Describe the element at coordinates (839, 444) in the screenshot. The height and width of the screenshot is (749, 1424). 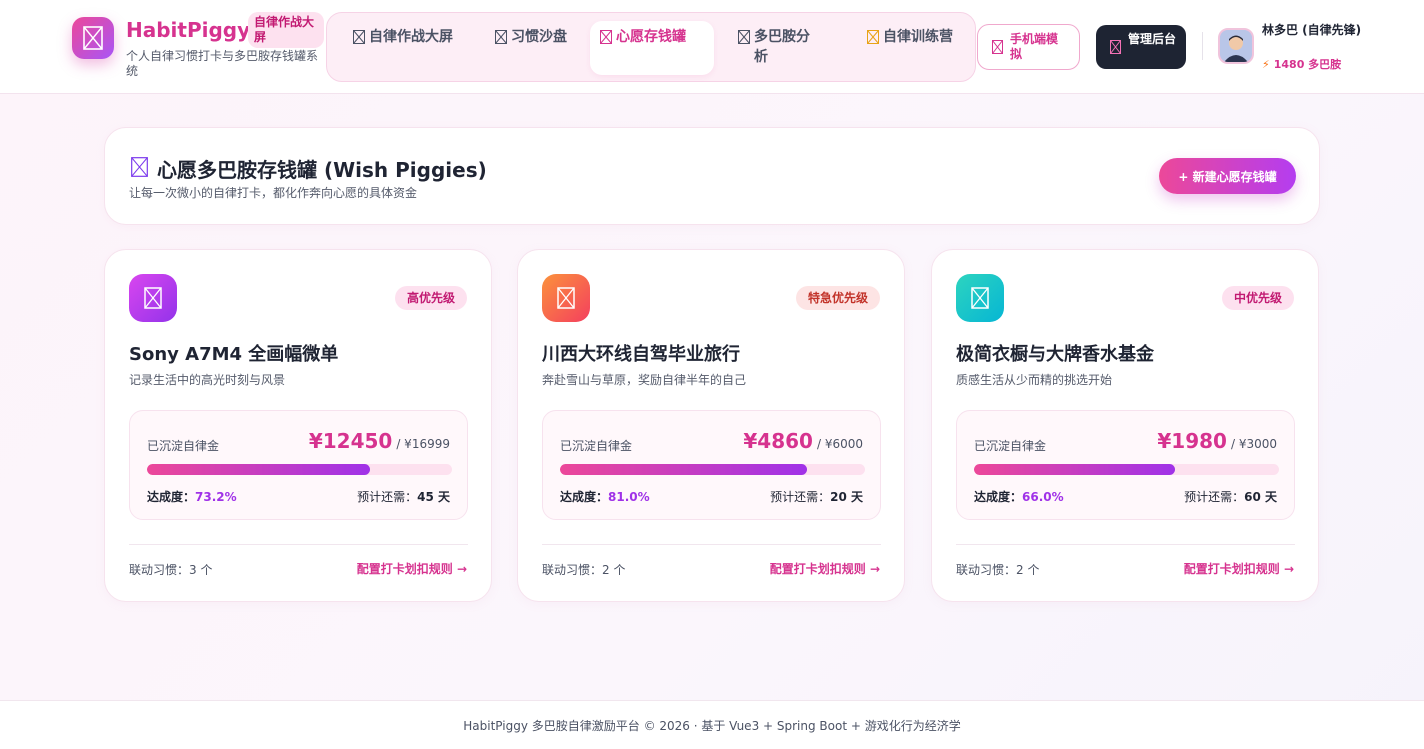
I see `target-amount: / ¥6000` at that location.